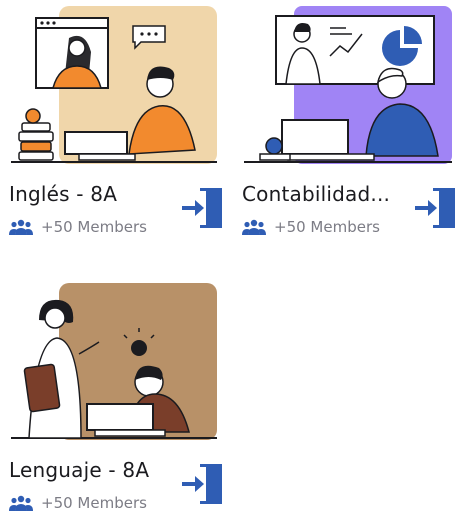 The image size is (455, 525). I want to click on teacher-student-illustration, so click(116, 361).